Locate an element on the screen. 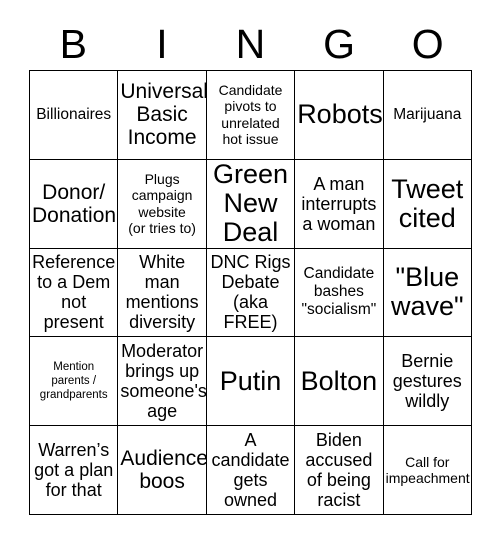  bingo-square-label: Bolton is located at coordinates (339, 380).